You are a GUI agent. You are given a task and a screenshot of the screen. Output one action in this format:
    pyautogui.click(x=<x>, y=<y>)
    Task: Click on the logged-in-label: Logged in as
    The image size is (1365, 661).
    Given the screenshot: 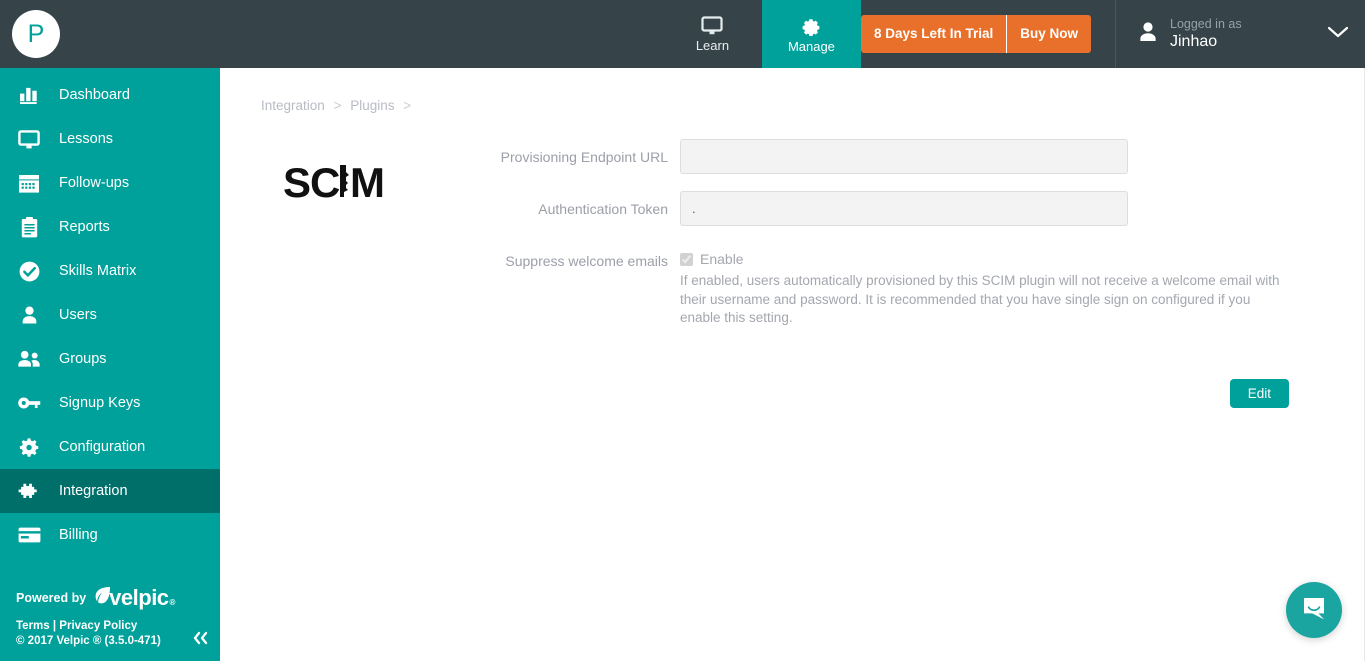 What is the action you would take?
    pyautogui.click(x=1206, y=24)
    